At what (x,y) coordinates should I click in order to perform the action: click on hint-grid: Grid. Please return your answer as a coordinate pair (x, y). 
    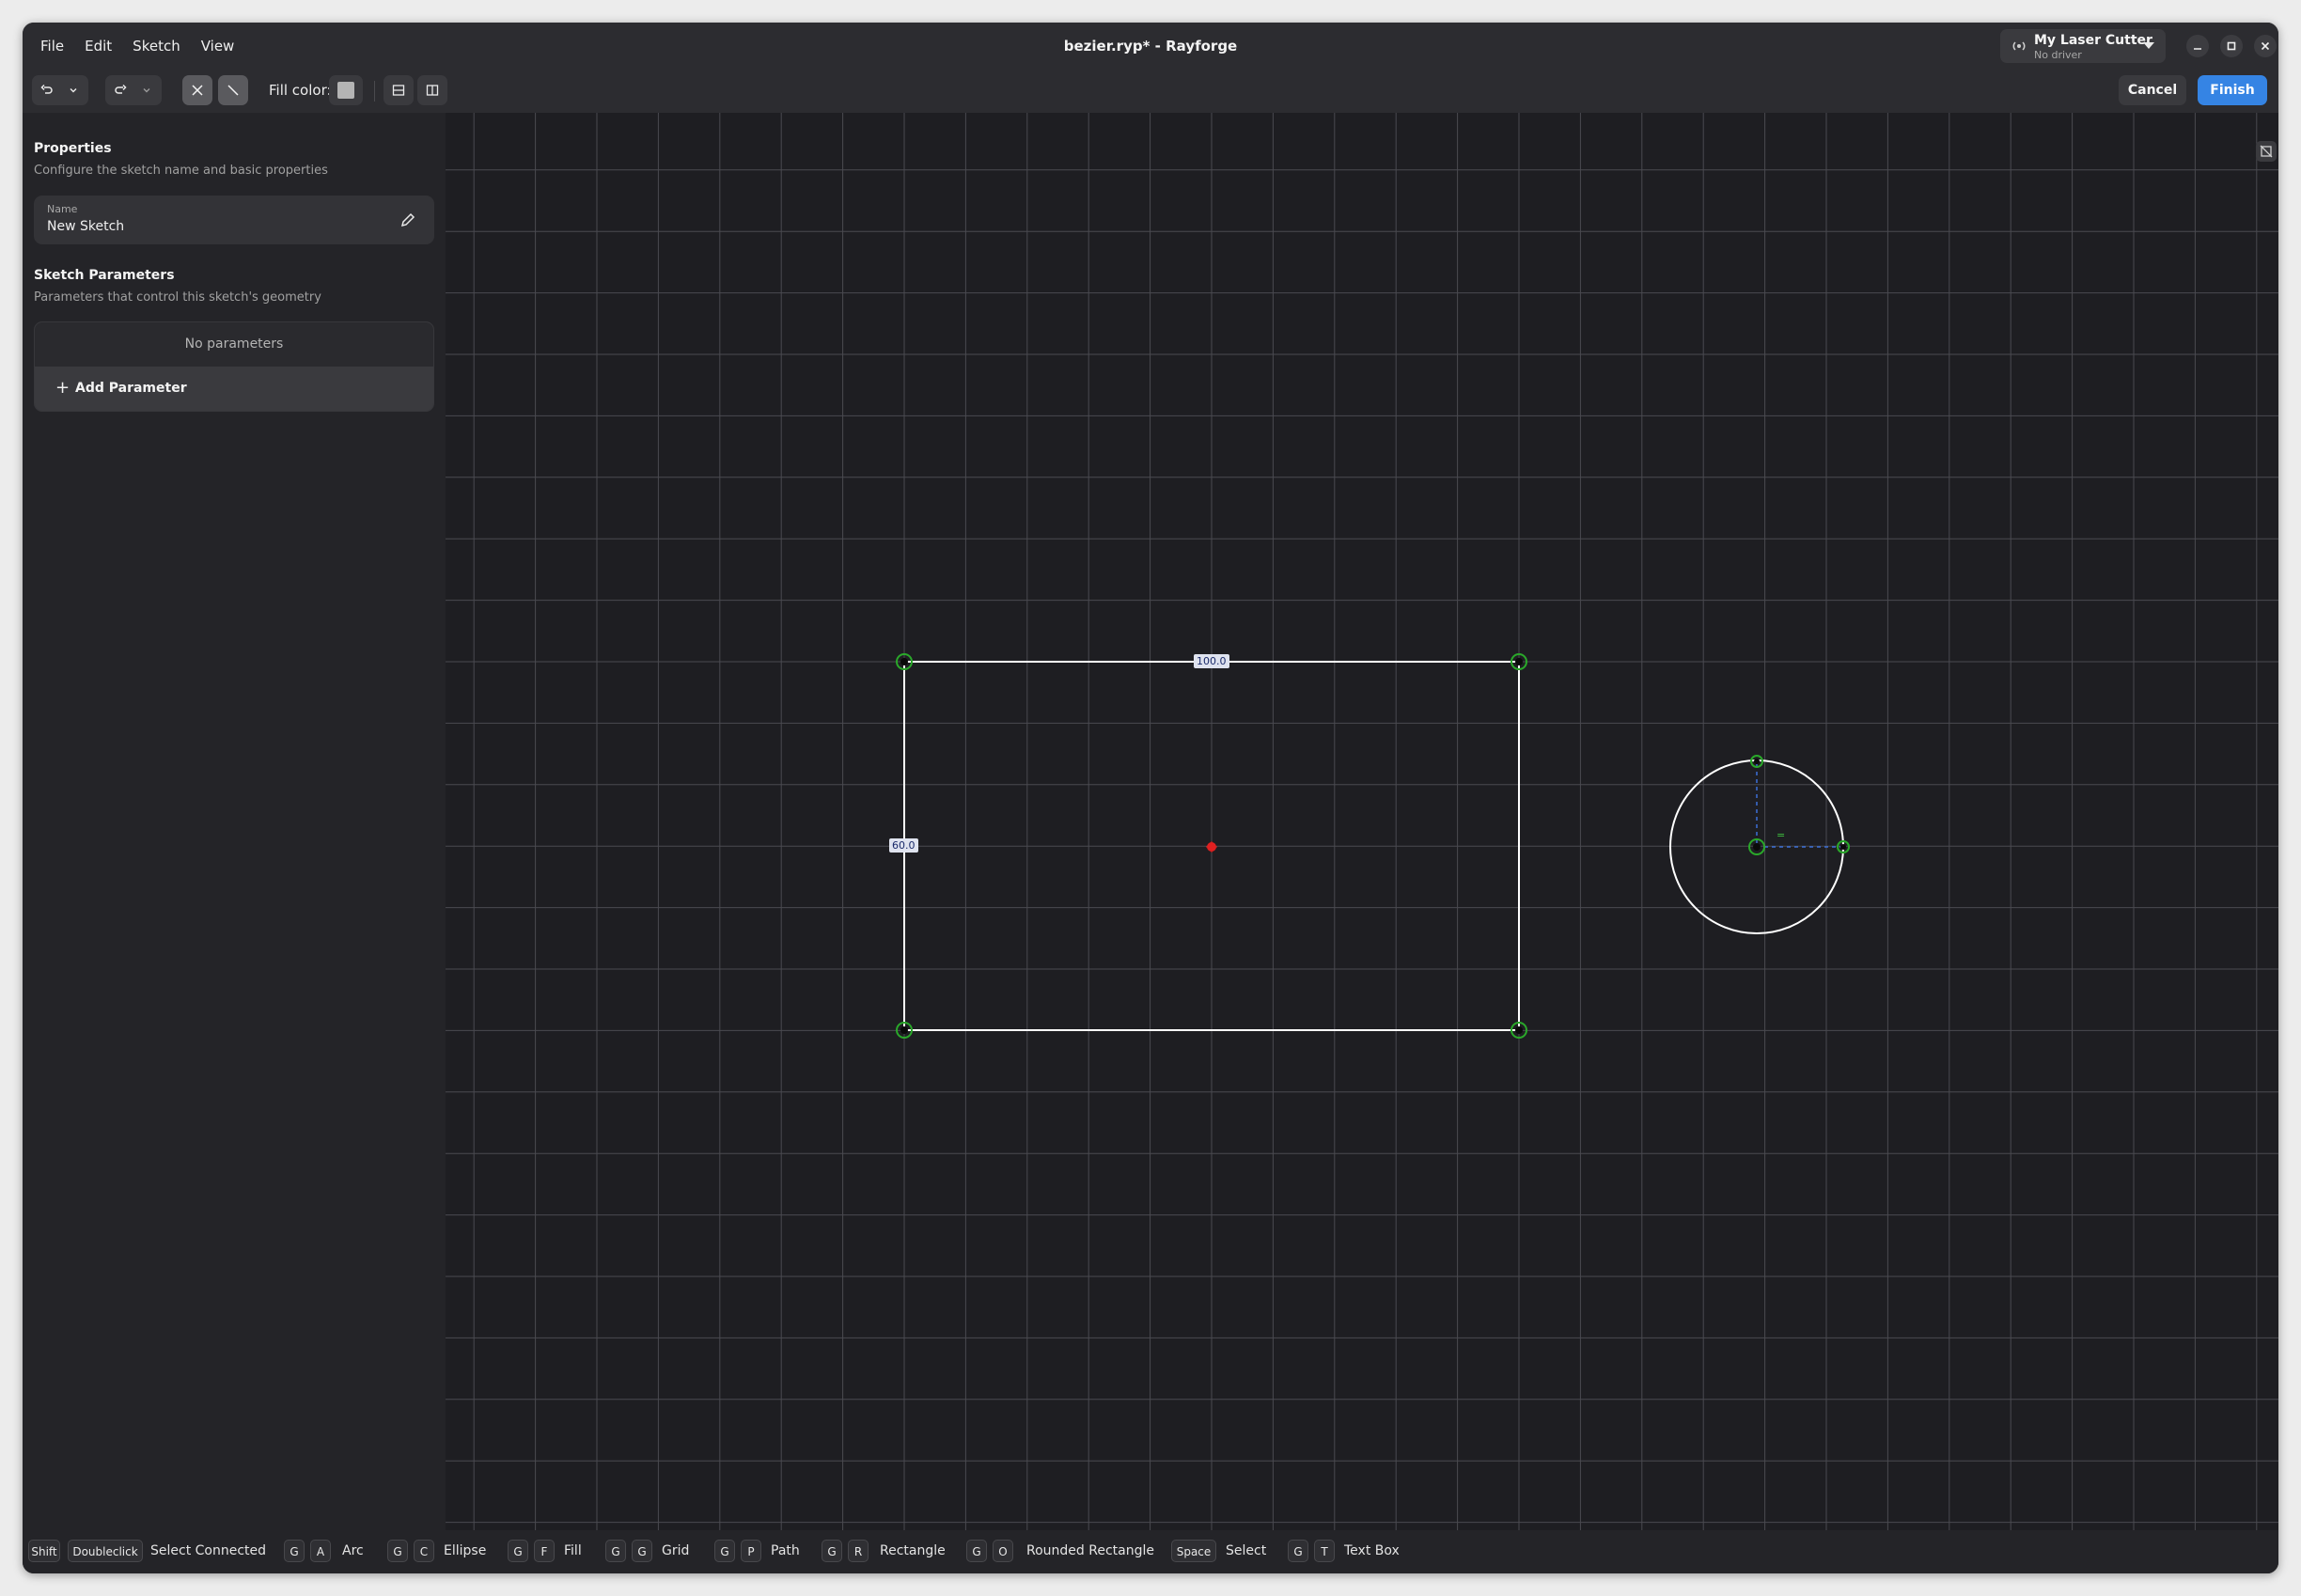
    Looking at the image, I should click on (676, 1550).